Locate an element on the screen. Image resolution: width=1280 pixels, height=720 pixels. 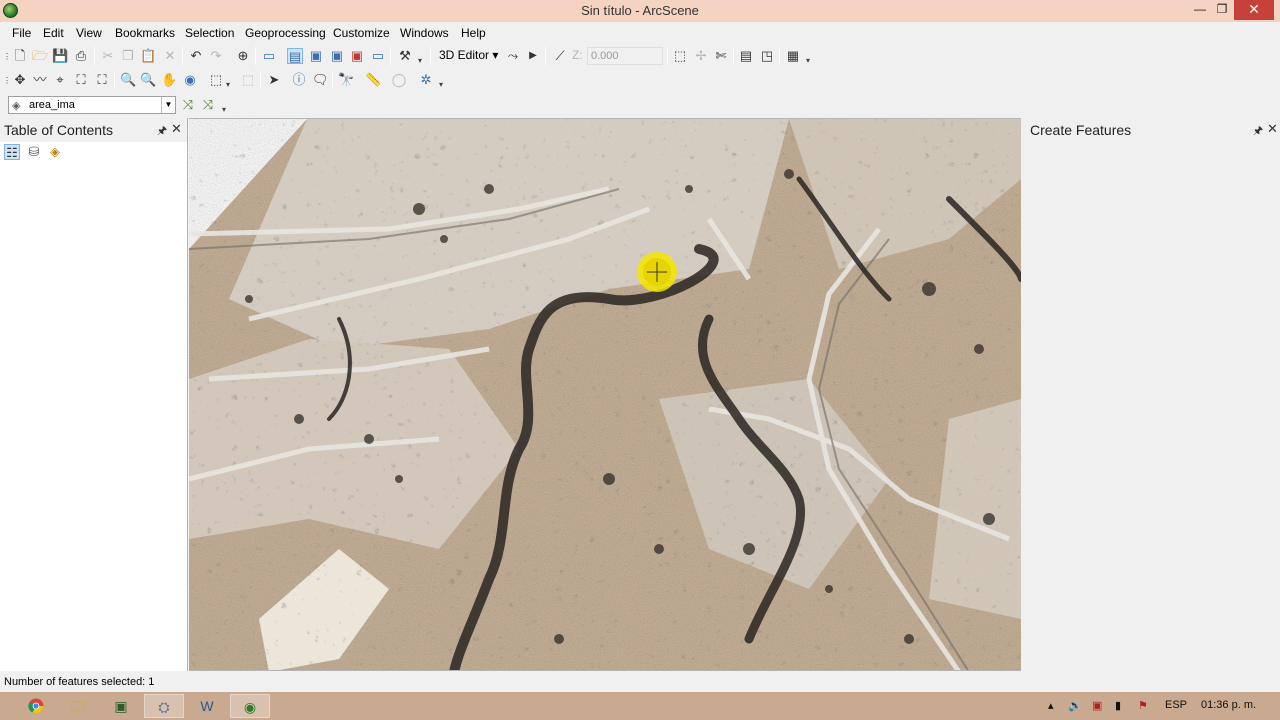
pan-icon: ✋ is located at coordinates (169, 80).